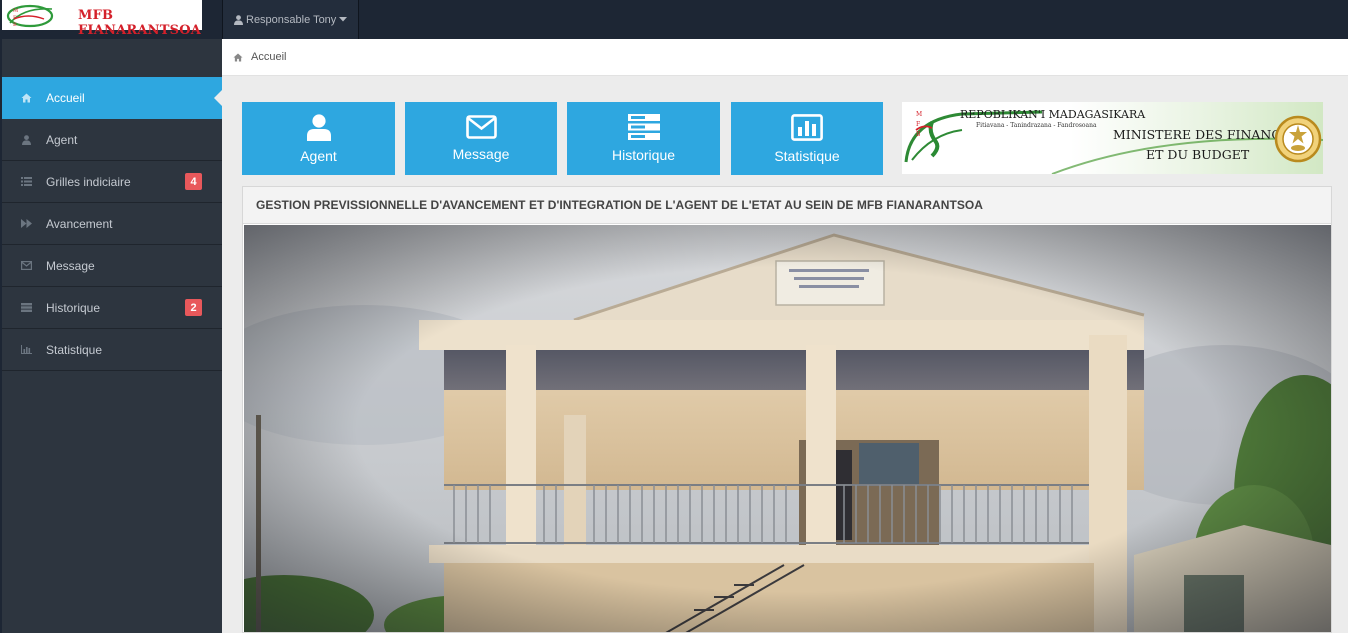 The width and height of the screenshot is (1348, 633). What do you see at coordinates (88, 181) in the screenshot?
I see `sidebar-item-label: Grilles indiciaire` at bounding box center [88, 181].